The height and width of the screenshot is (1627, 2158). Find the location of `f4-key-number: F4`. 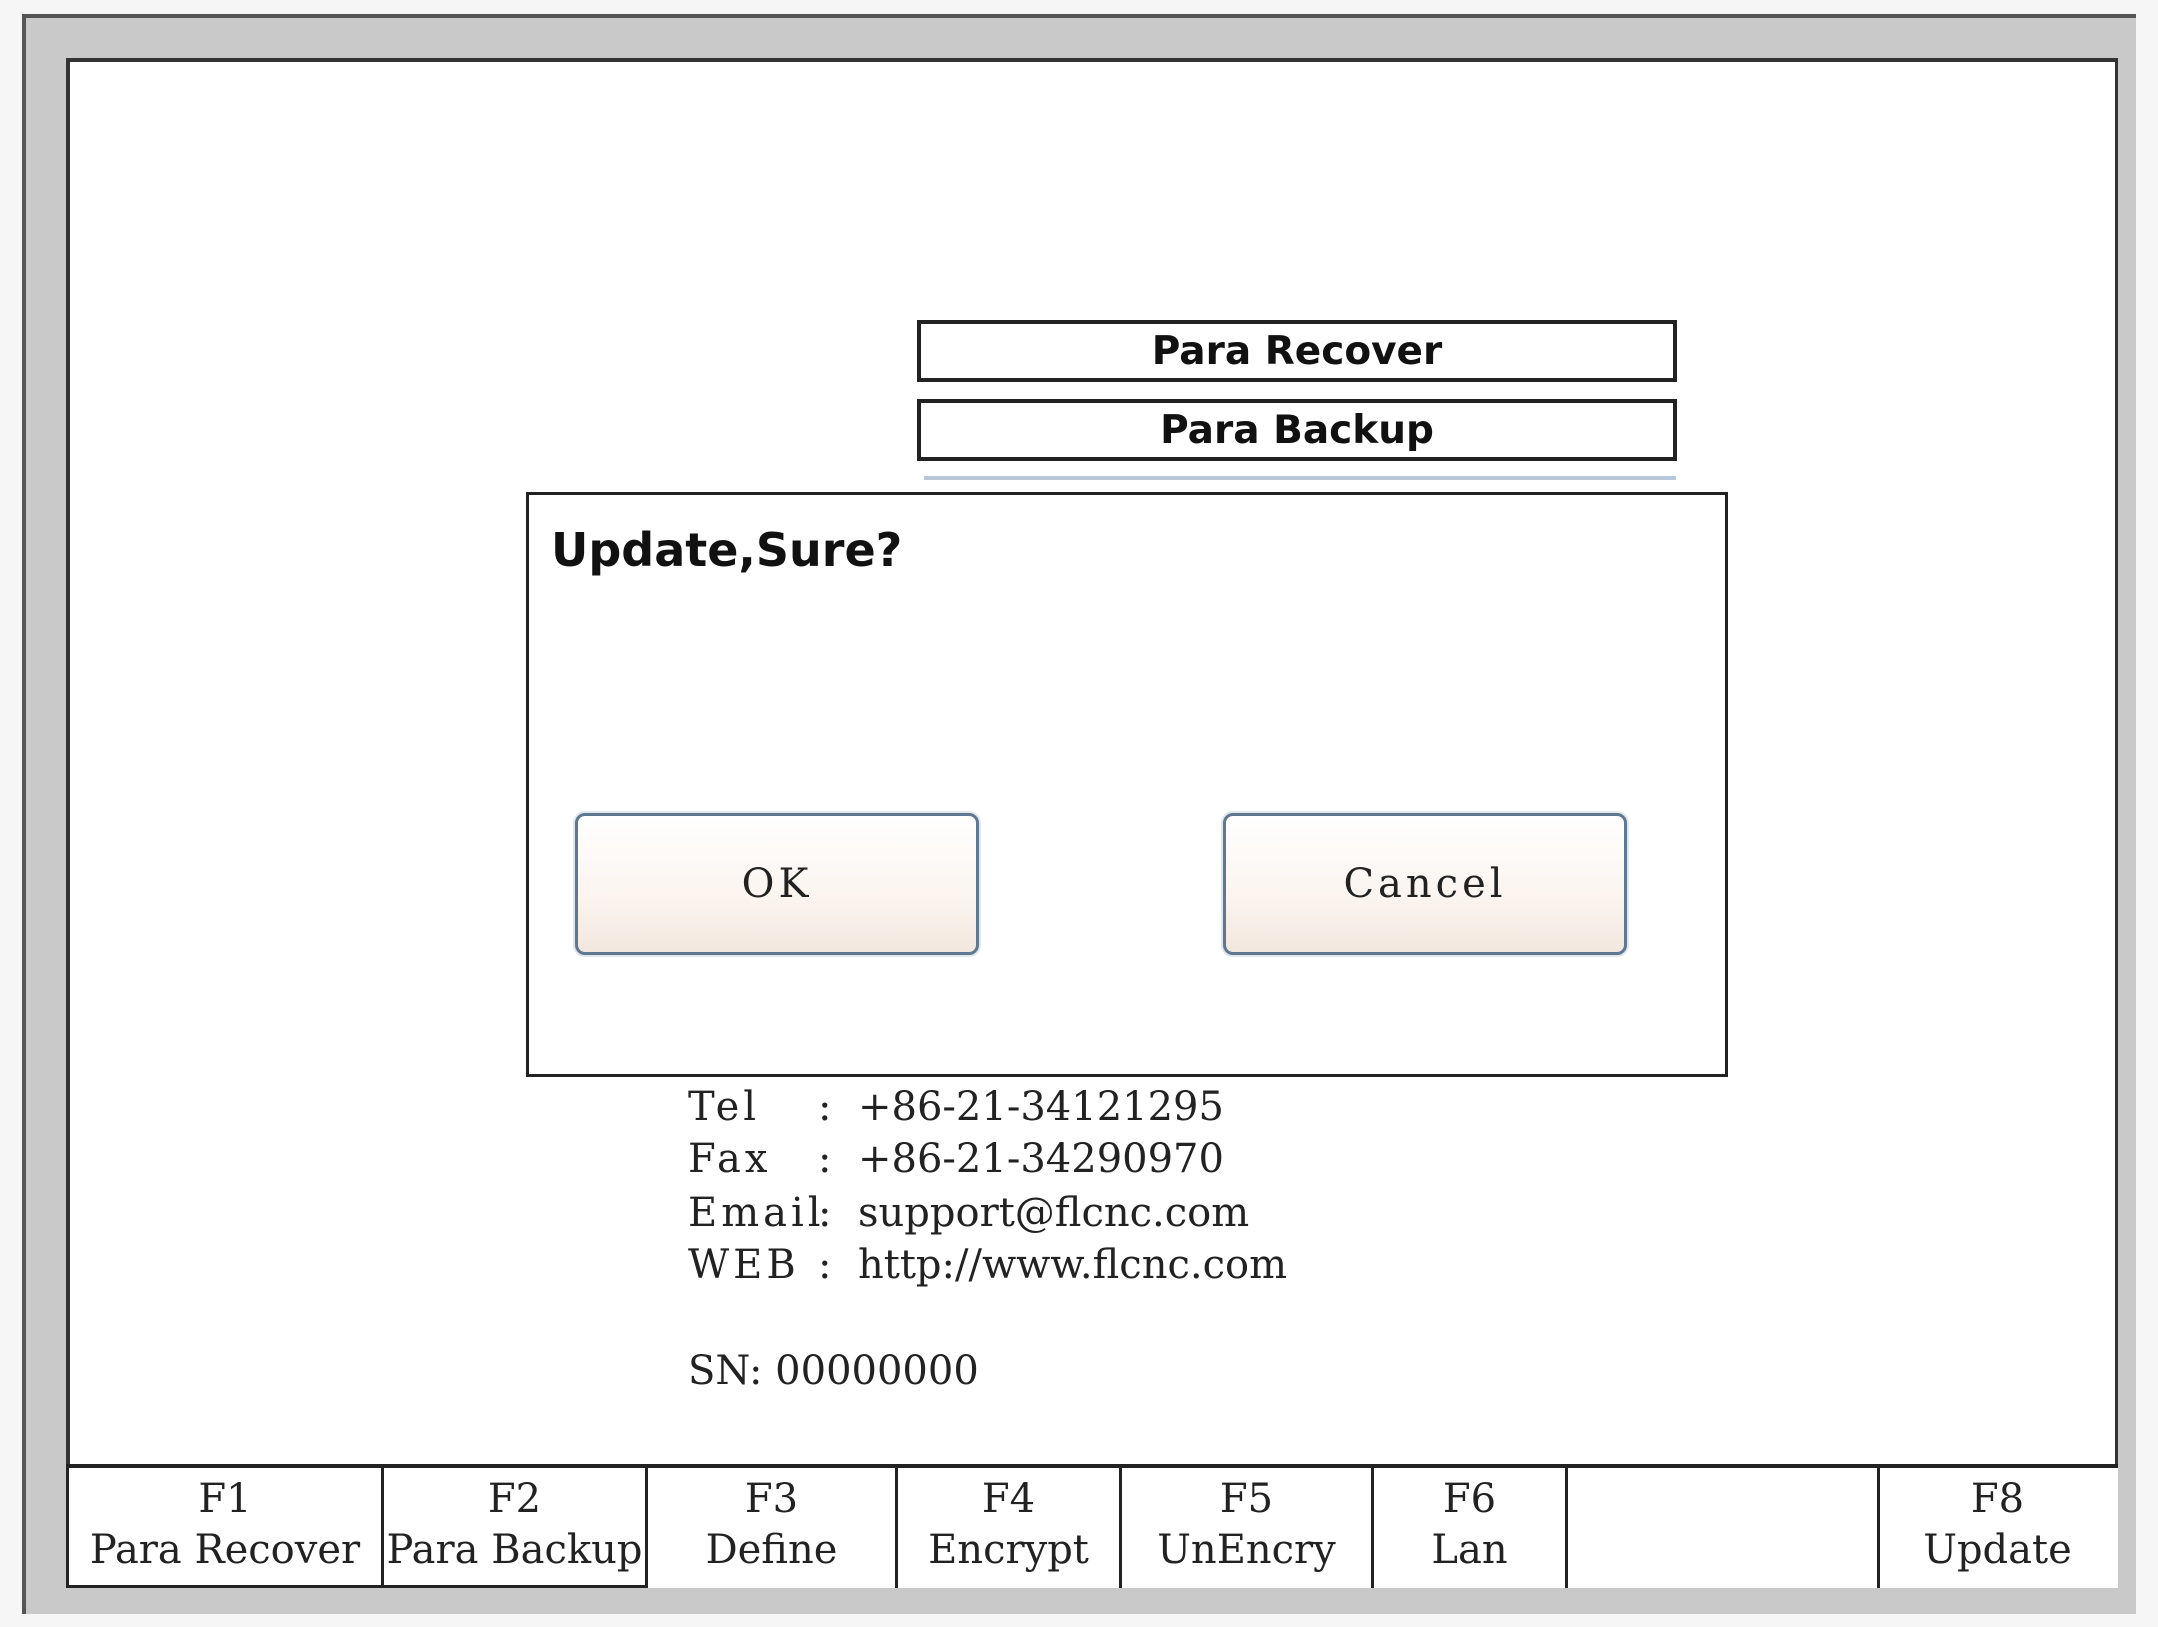

f4-key-number: F4 is located at coordinates (1008, 1499).